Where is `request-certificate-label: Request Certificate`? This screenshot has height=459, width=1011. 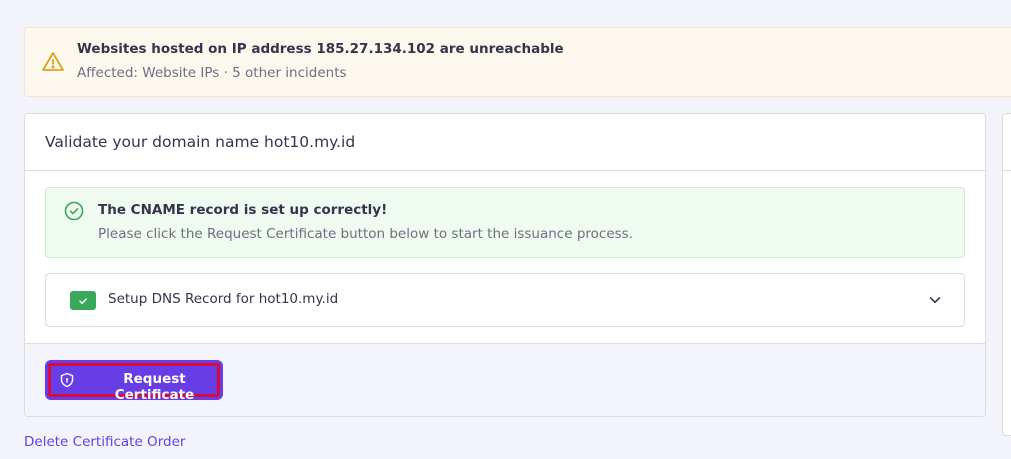
request-certificate-label: Request Certificate is located at coordinates (154, 387).